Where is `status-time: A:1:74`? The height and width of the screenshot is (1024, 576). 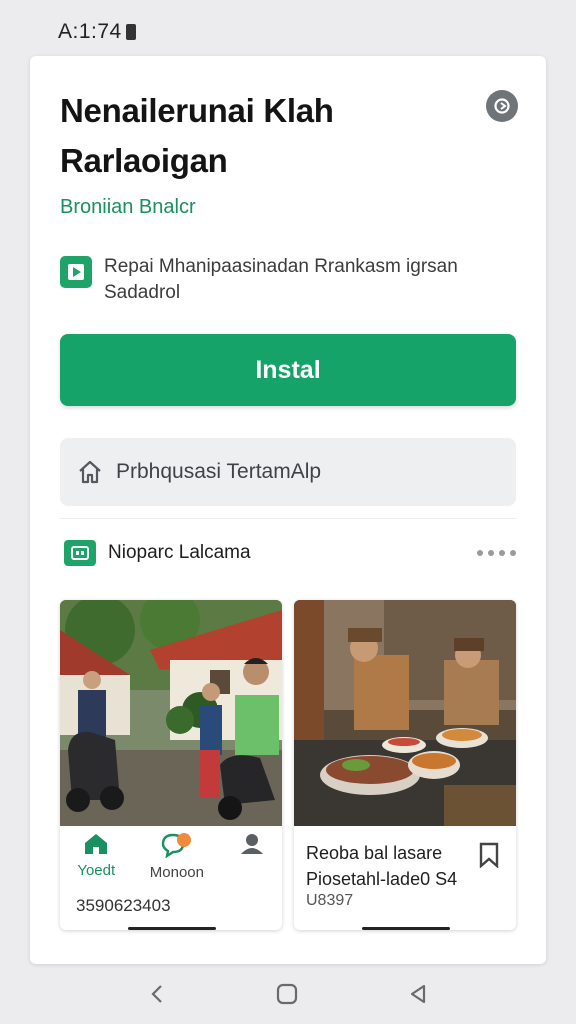
status-time: A:1:74 is located at coordinates (90, 31).